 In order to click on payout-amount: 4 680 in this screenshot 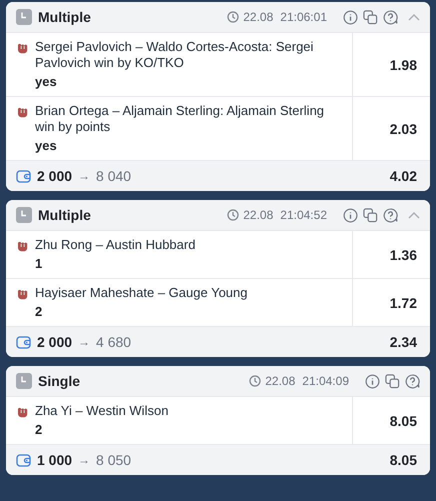, I will do `click(114, 342)`.